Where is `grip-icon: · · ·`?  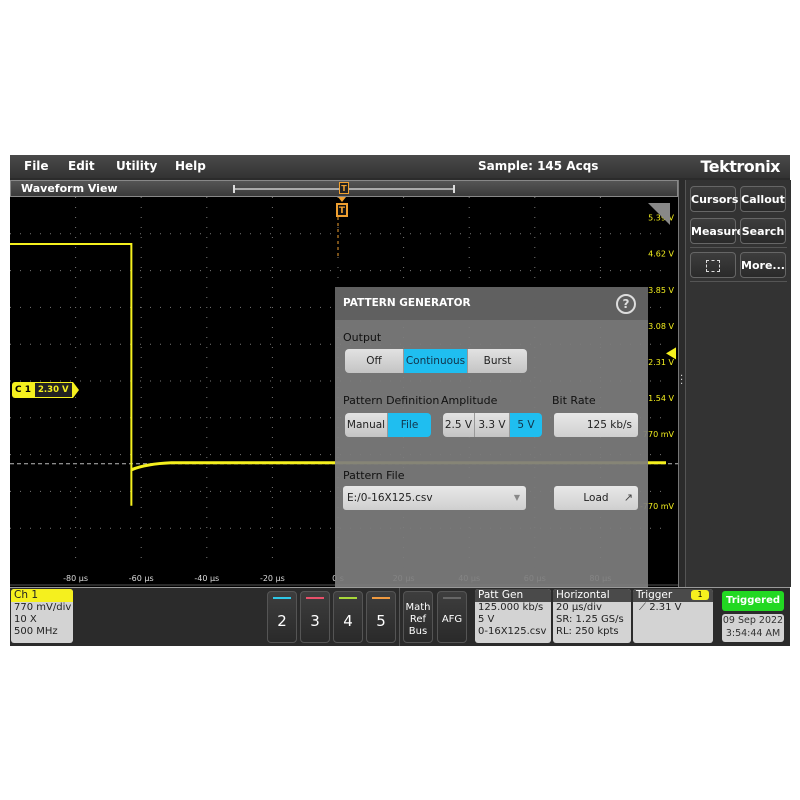
grip-icon: · · · is located at coordinates (682, 380).